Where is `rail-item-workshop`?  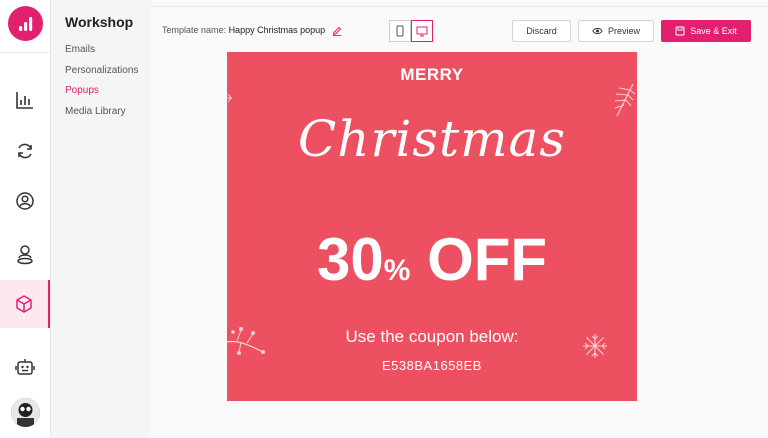
rail-item-workshop is located at coordinates (25, 304).